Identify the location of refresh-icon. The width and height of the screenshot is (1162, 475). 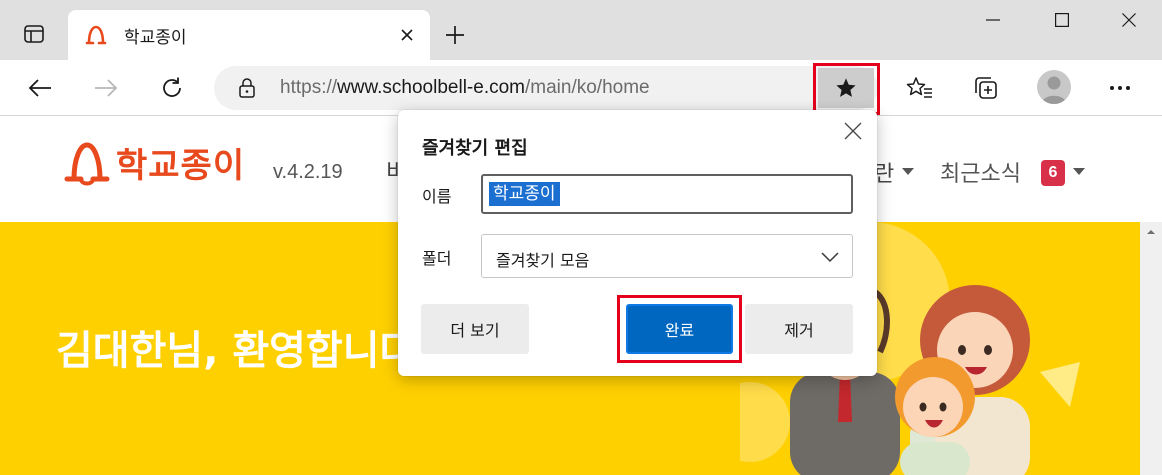
(172, 88).